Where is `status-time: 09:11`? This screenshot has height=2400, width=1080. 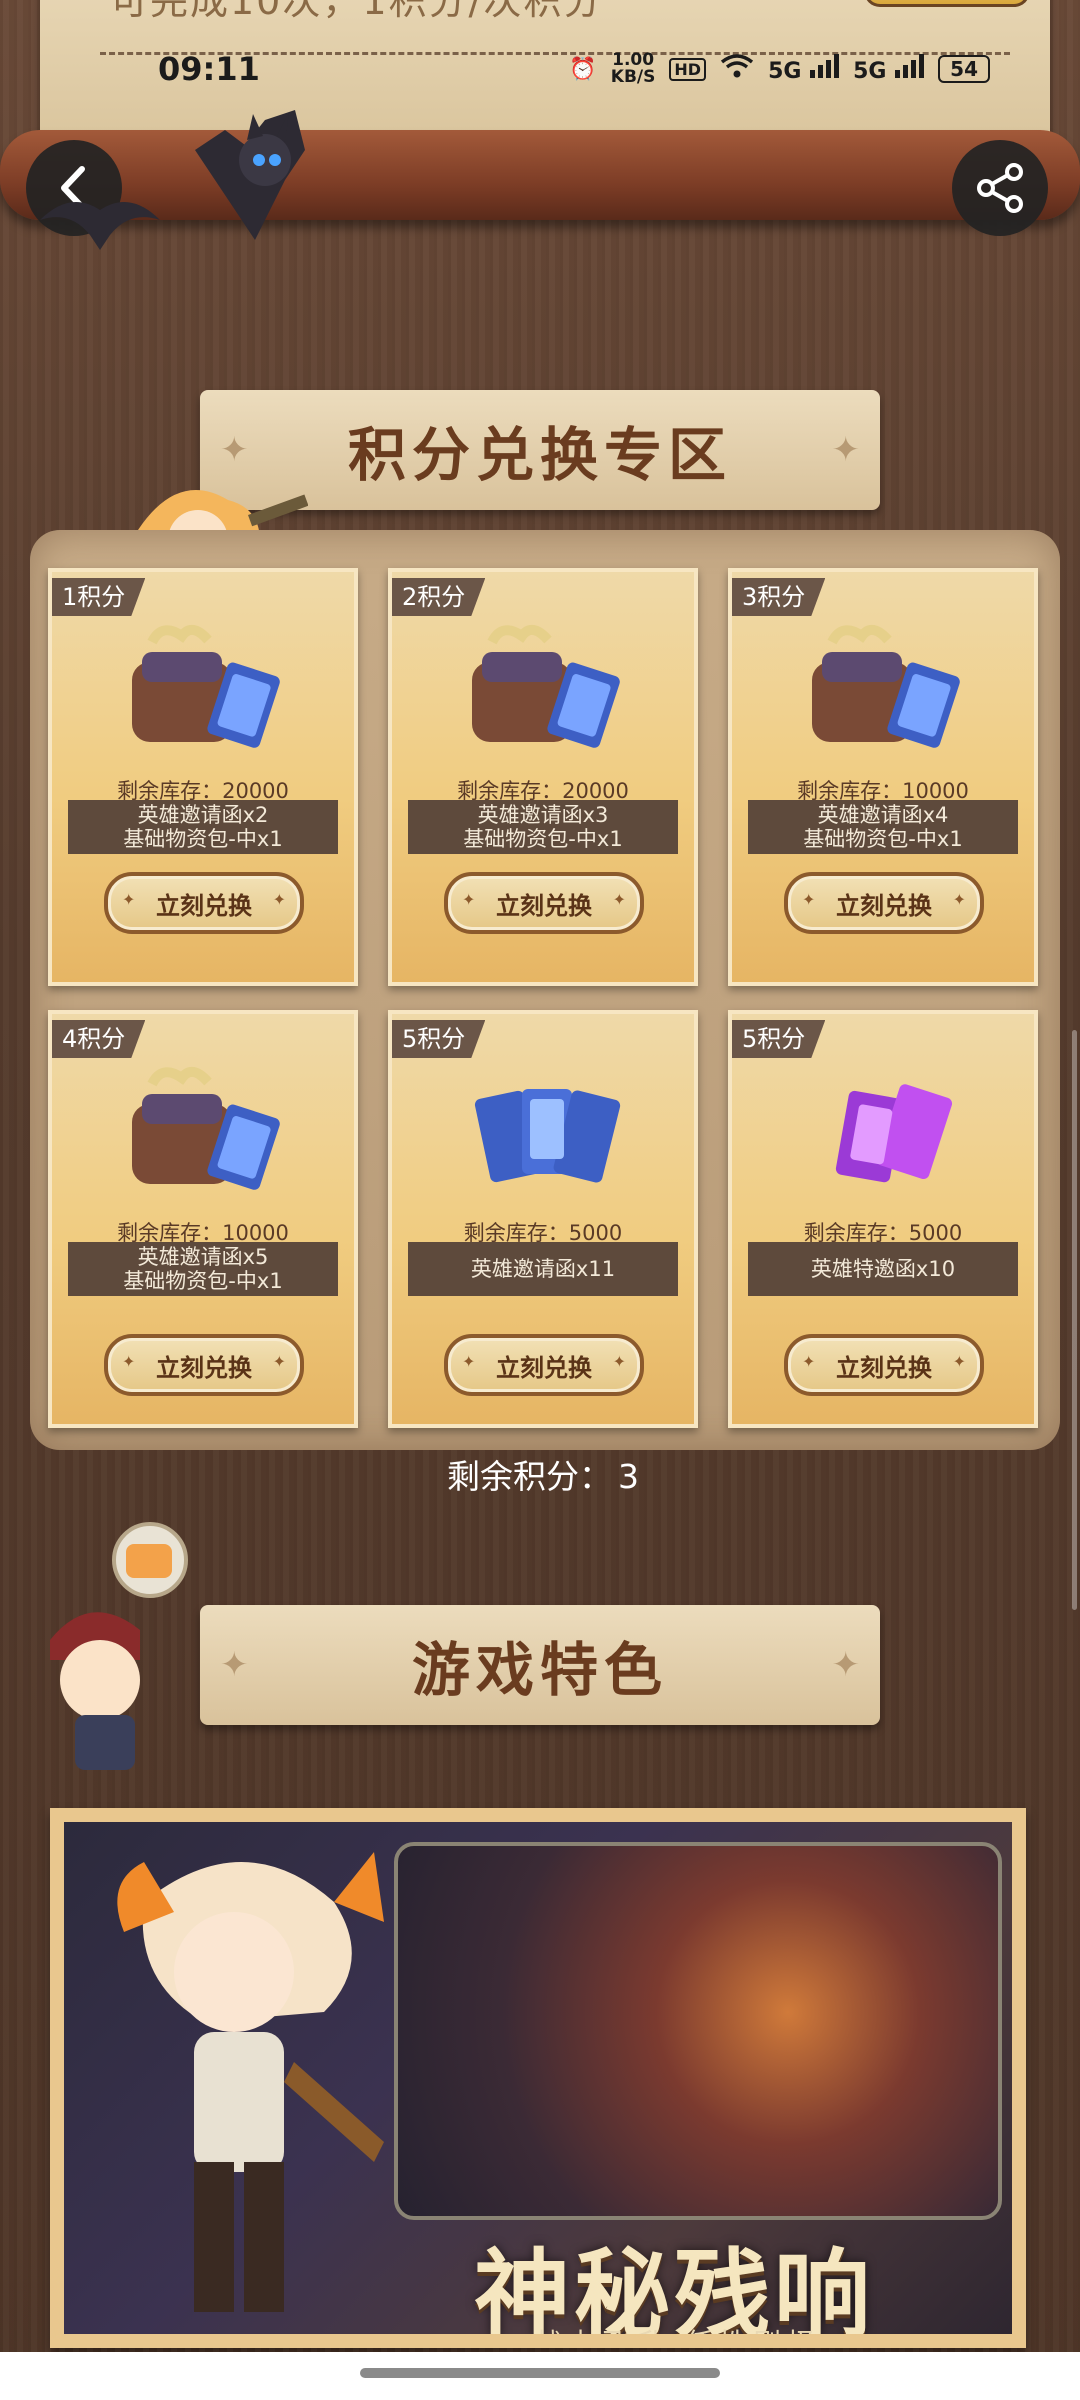 status-time: 09:11 is located at coordinates (209, 69).